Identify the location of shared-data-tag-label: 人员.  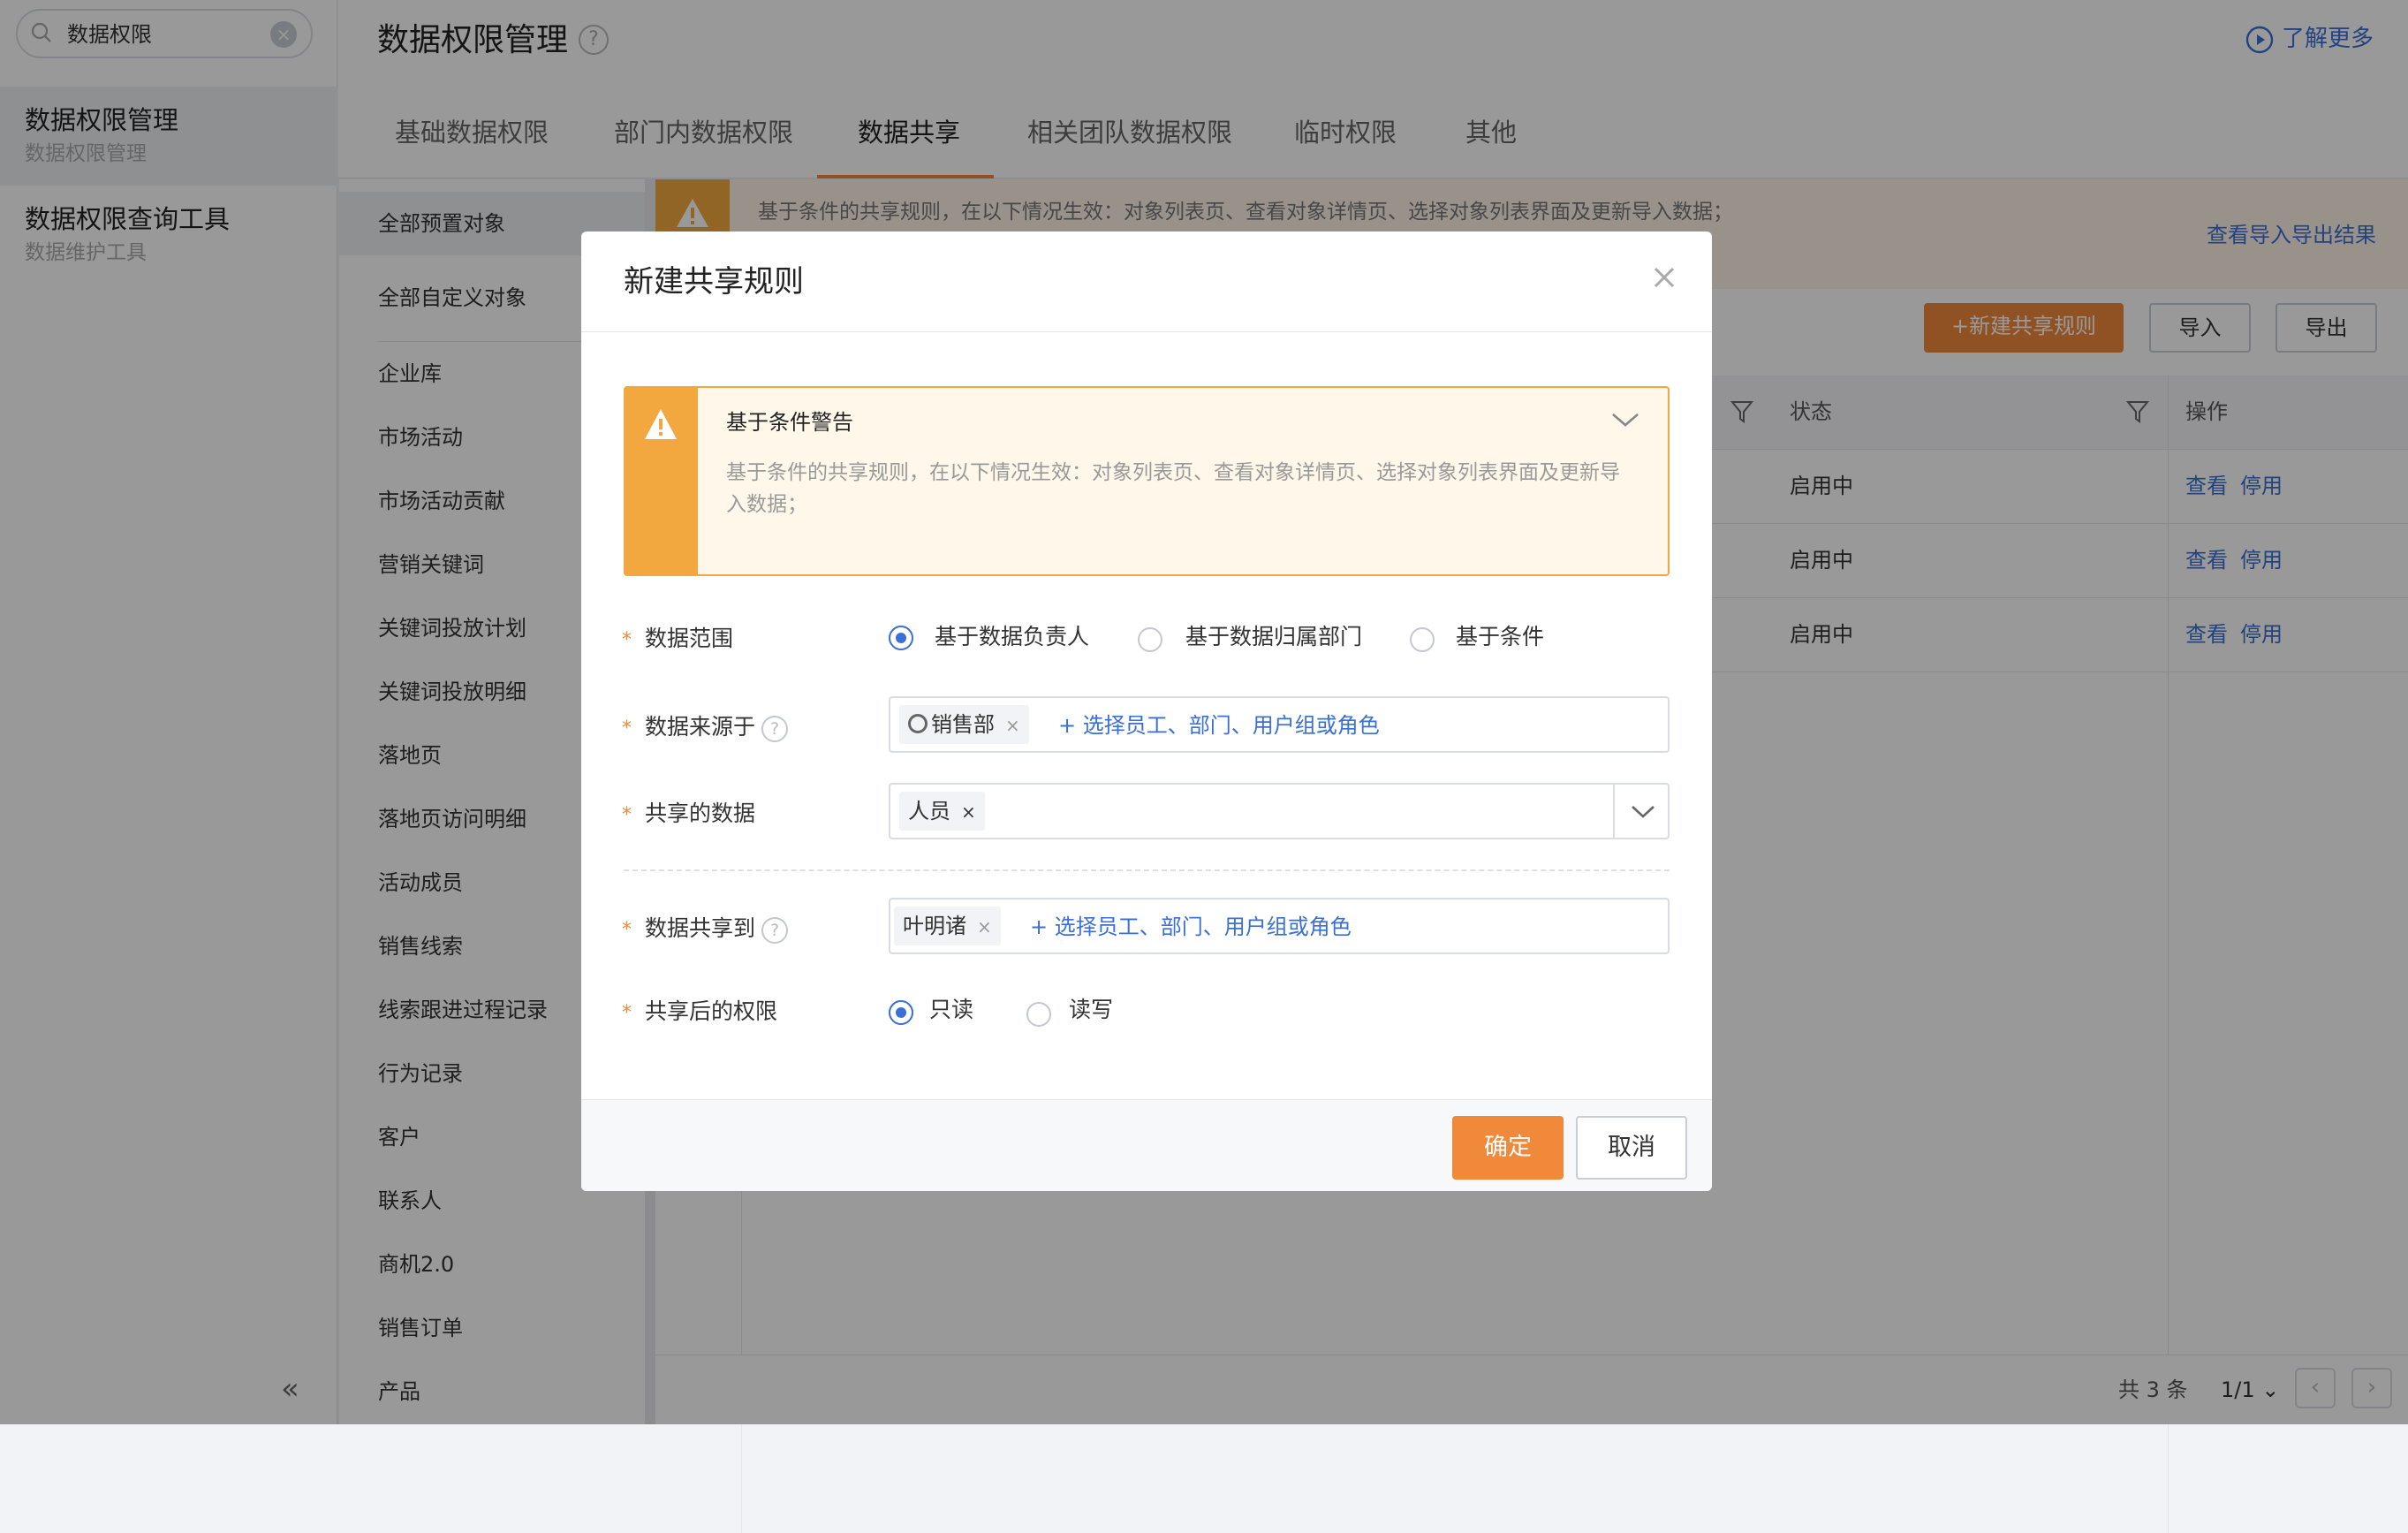
(929, 811).